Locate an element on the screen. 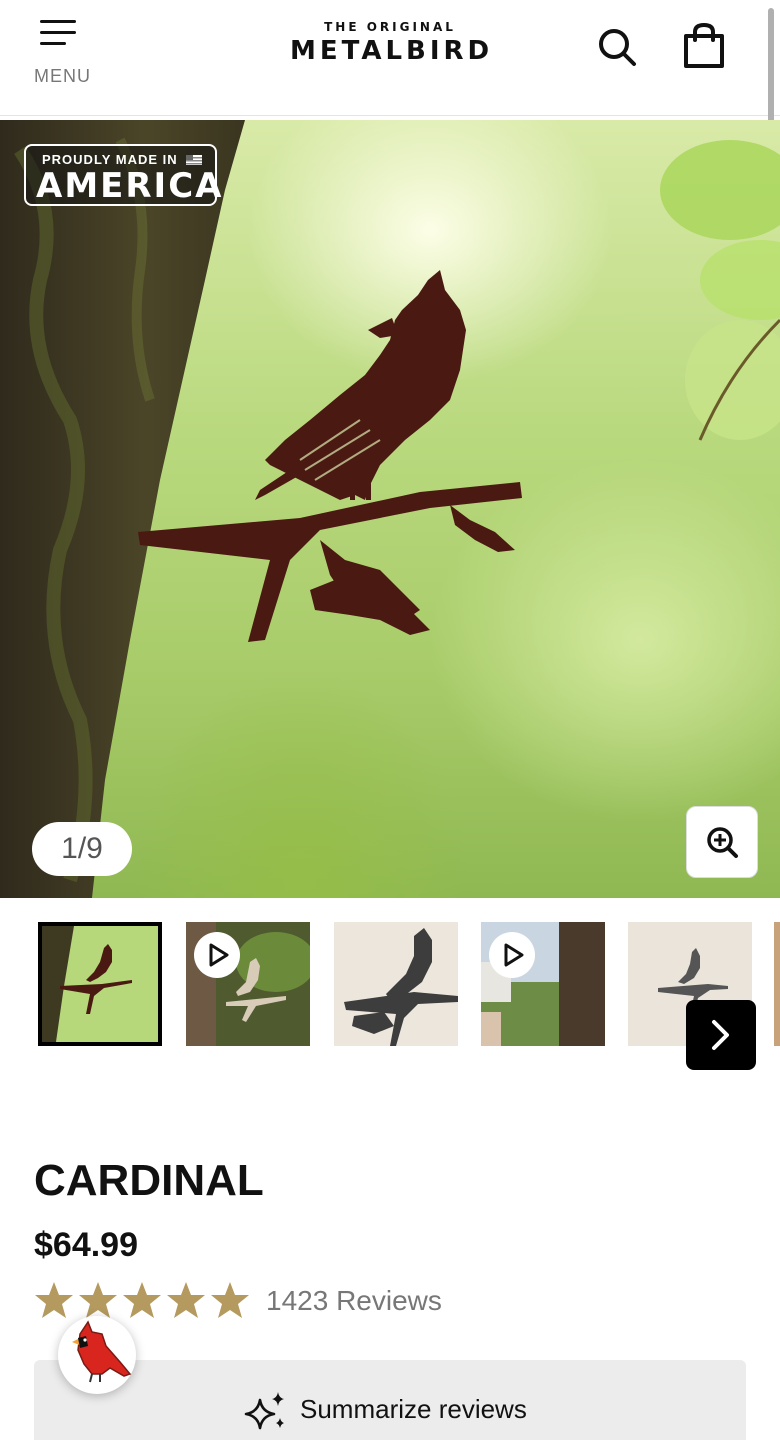  menu-icon is located at coordinates (58, 33).